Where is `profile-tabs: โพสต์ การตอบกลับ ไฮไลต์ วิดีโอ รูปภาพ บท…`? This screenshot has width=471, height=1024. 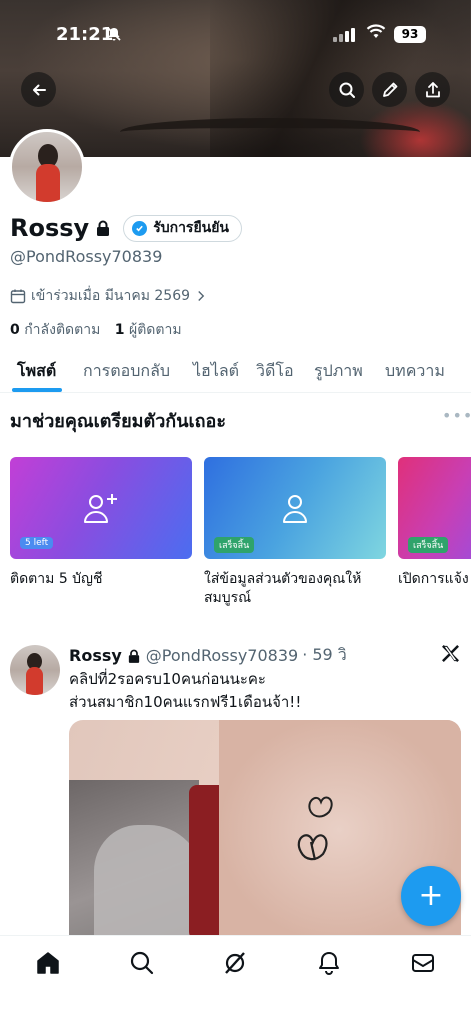
profile-tabs: โพสต์ การตอบกลับ ไฮไลต์ วิดีโอ รูปภาพ บท… is located at coordinates (235, 374).